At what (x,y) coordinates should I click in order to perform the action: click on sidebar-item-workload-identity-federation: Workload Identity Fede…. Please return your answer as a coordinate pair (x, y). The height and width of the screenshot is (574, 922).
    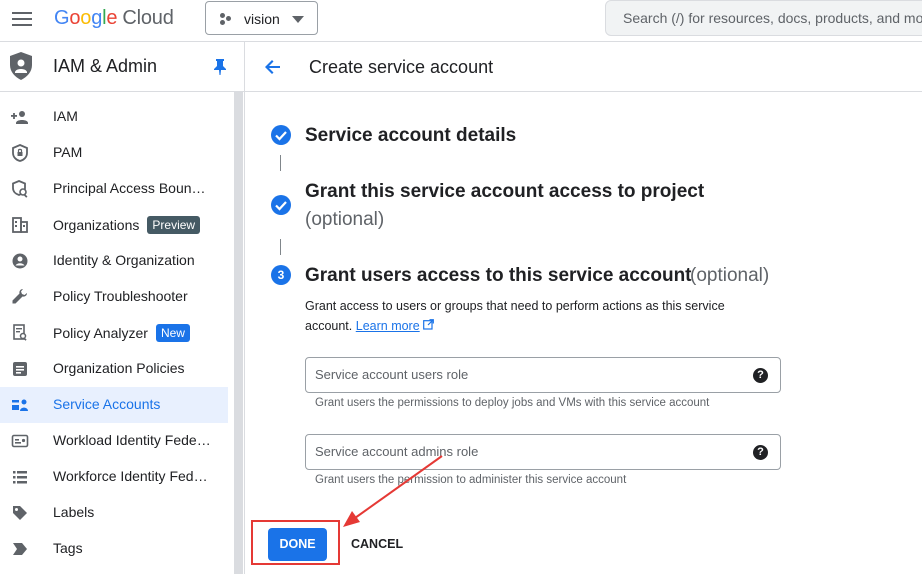
    Looking at the image, I should click on (114, 441).